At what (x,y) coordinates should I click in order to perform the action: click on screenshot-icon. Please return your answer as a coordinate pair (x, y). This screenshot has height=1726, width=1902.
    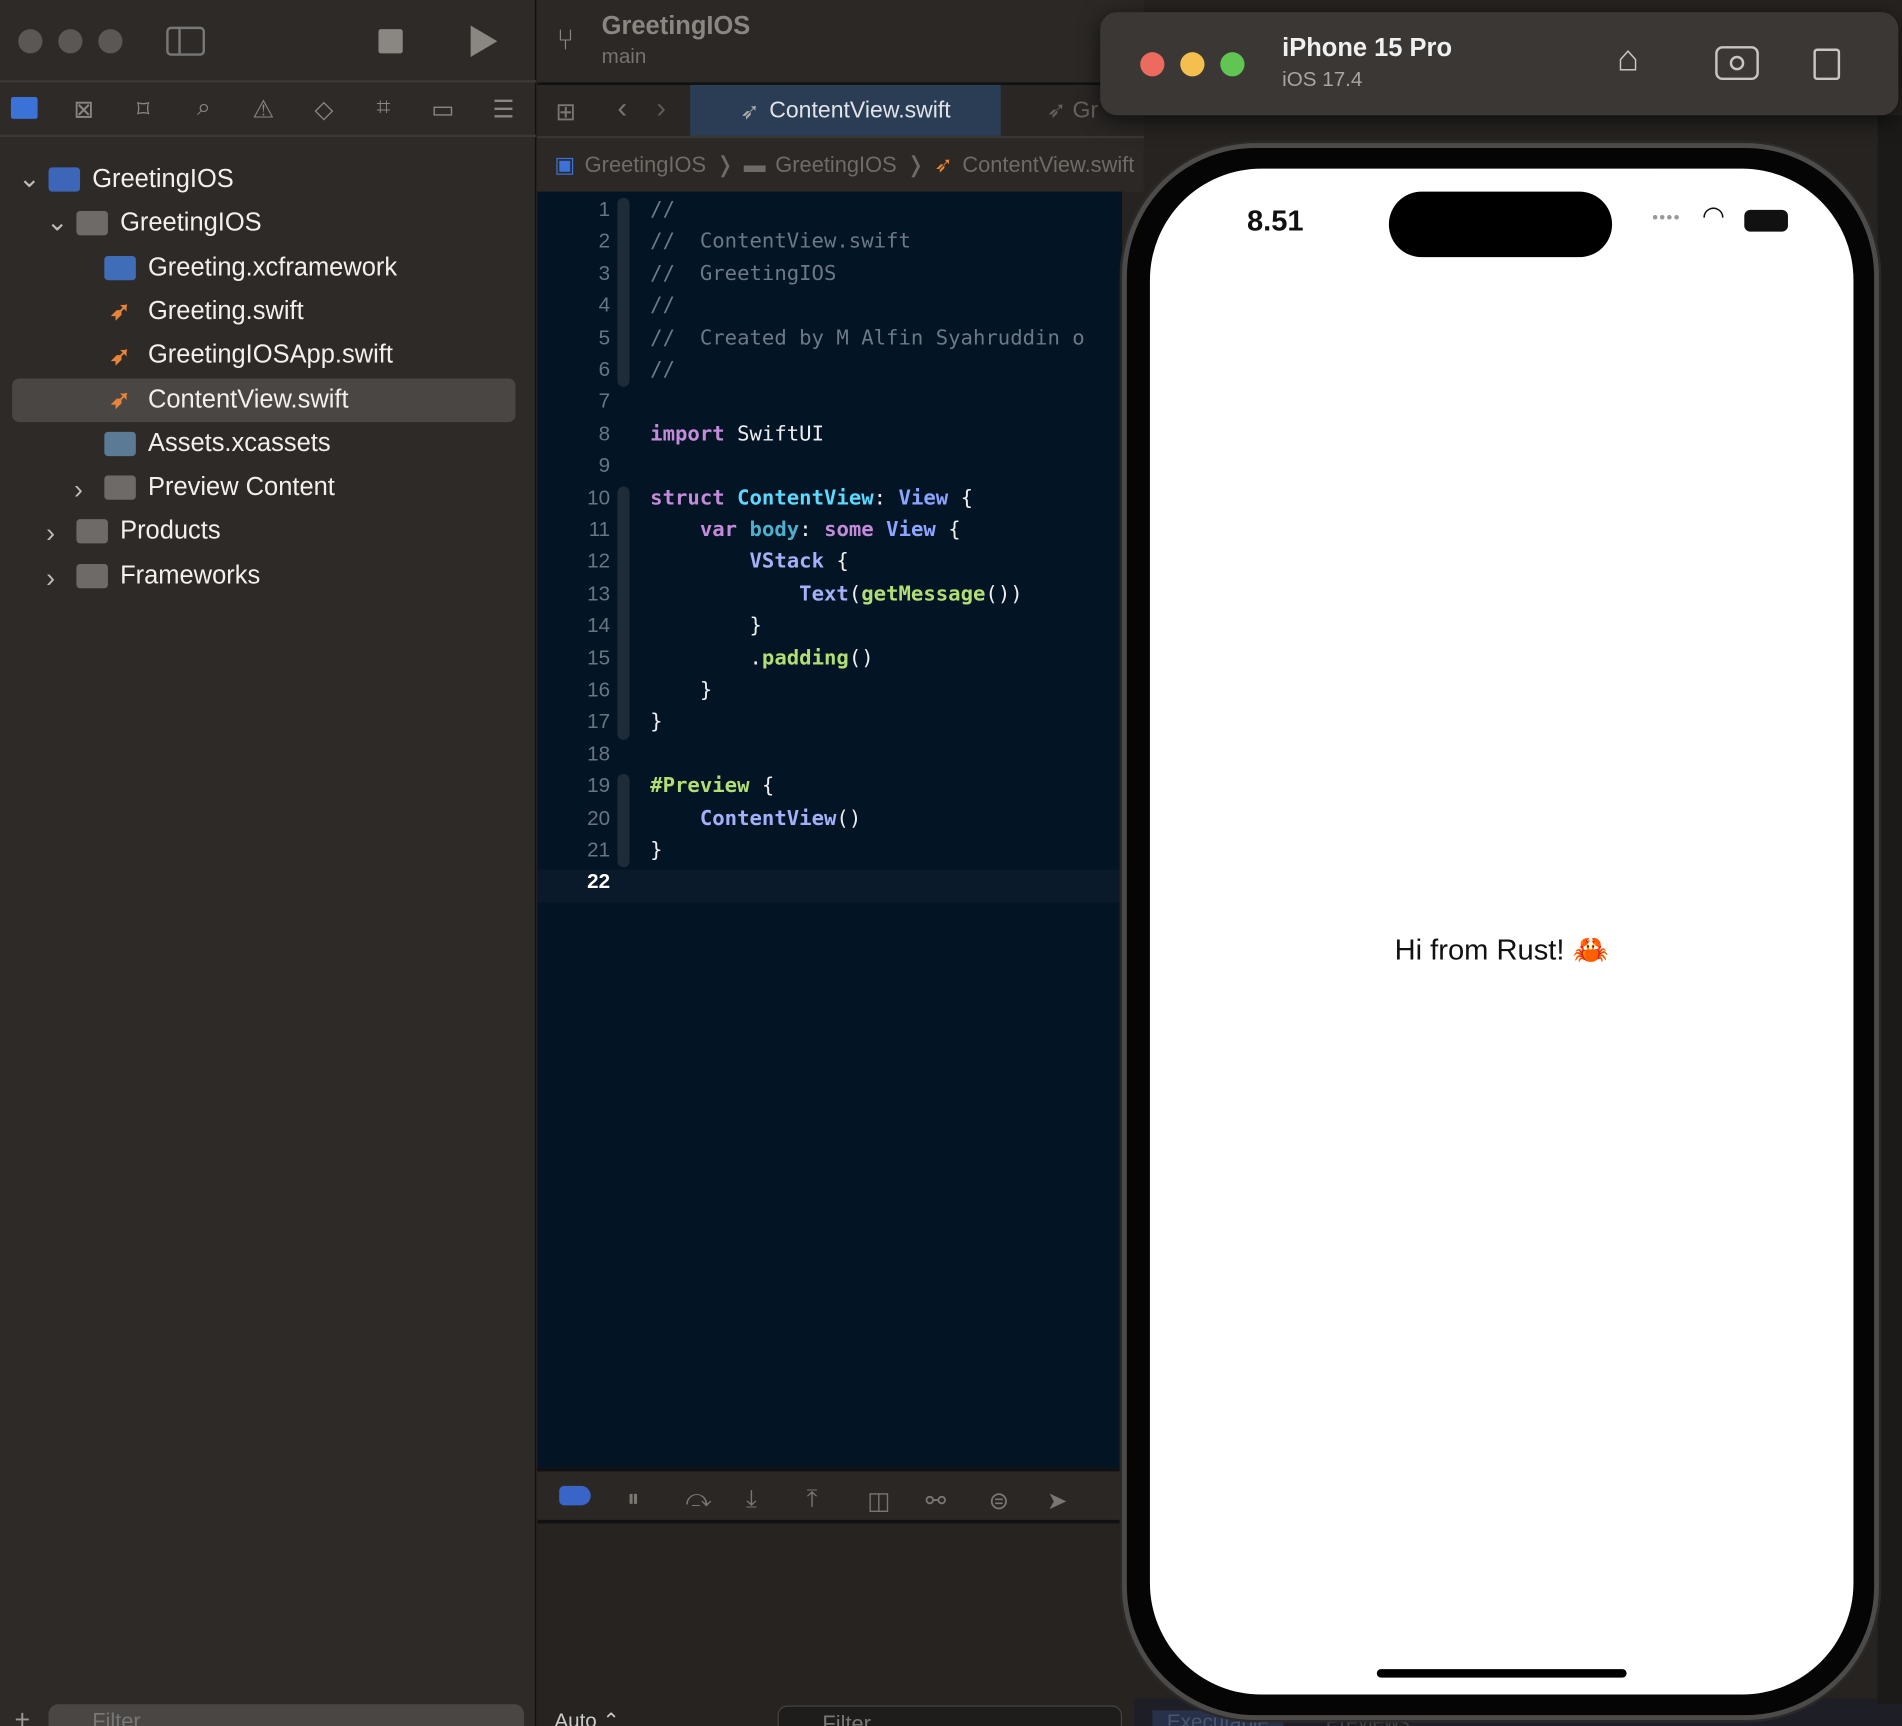
    Looking at the image, I should click on (1737, 63).